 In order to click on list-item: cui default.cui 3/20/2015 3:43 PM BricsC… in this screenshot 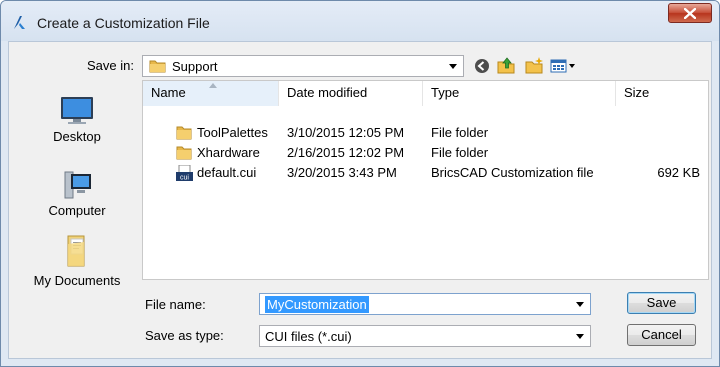, I will do `click(425, 173)`.